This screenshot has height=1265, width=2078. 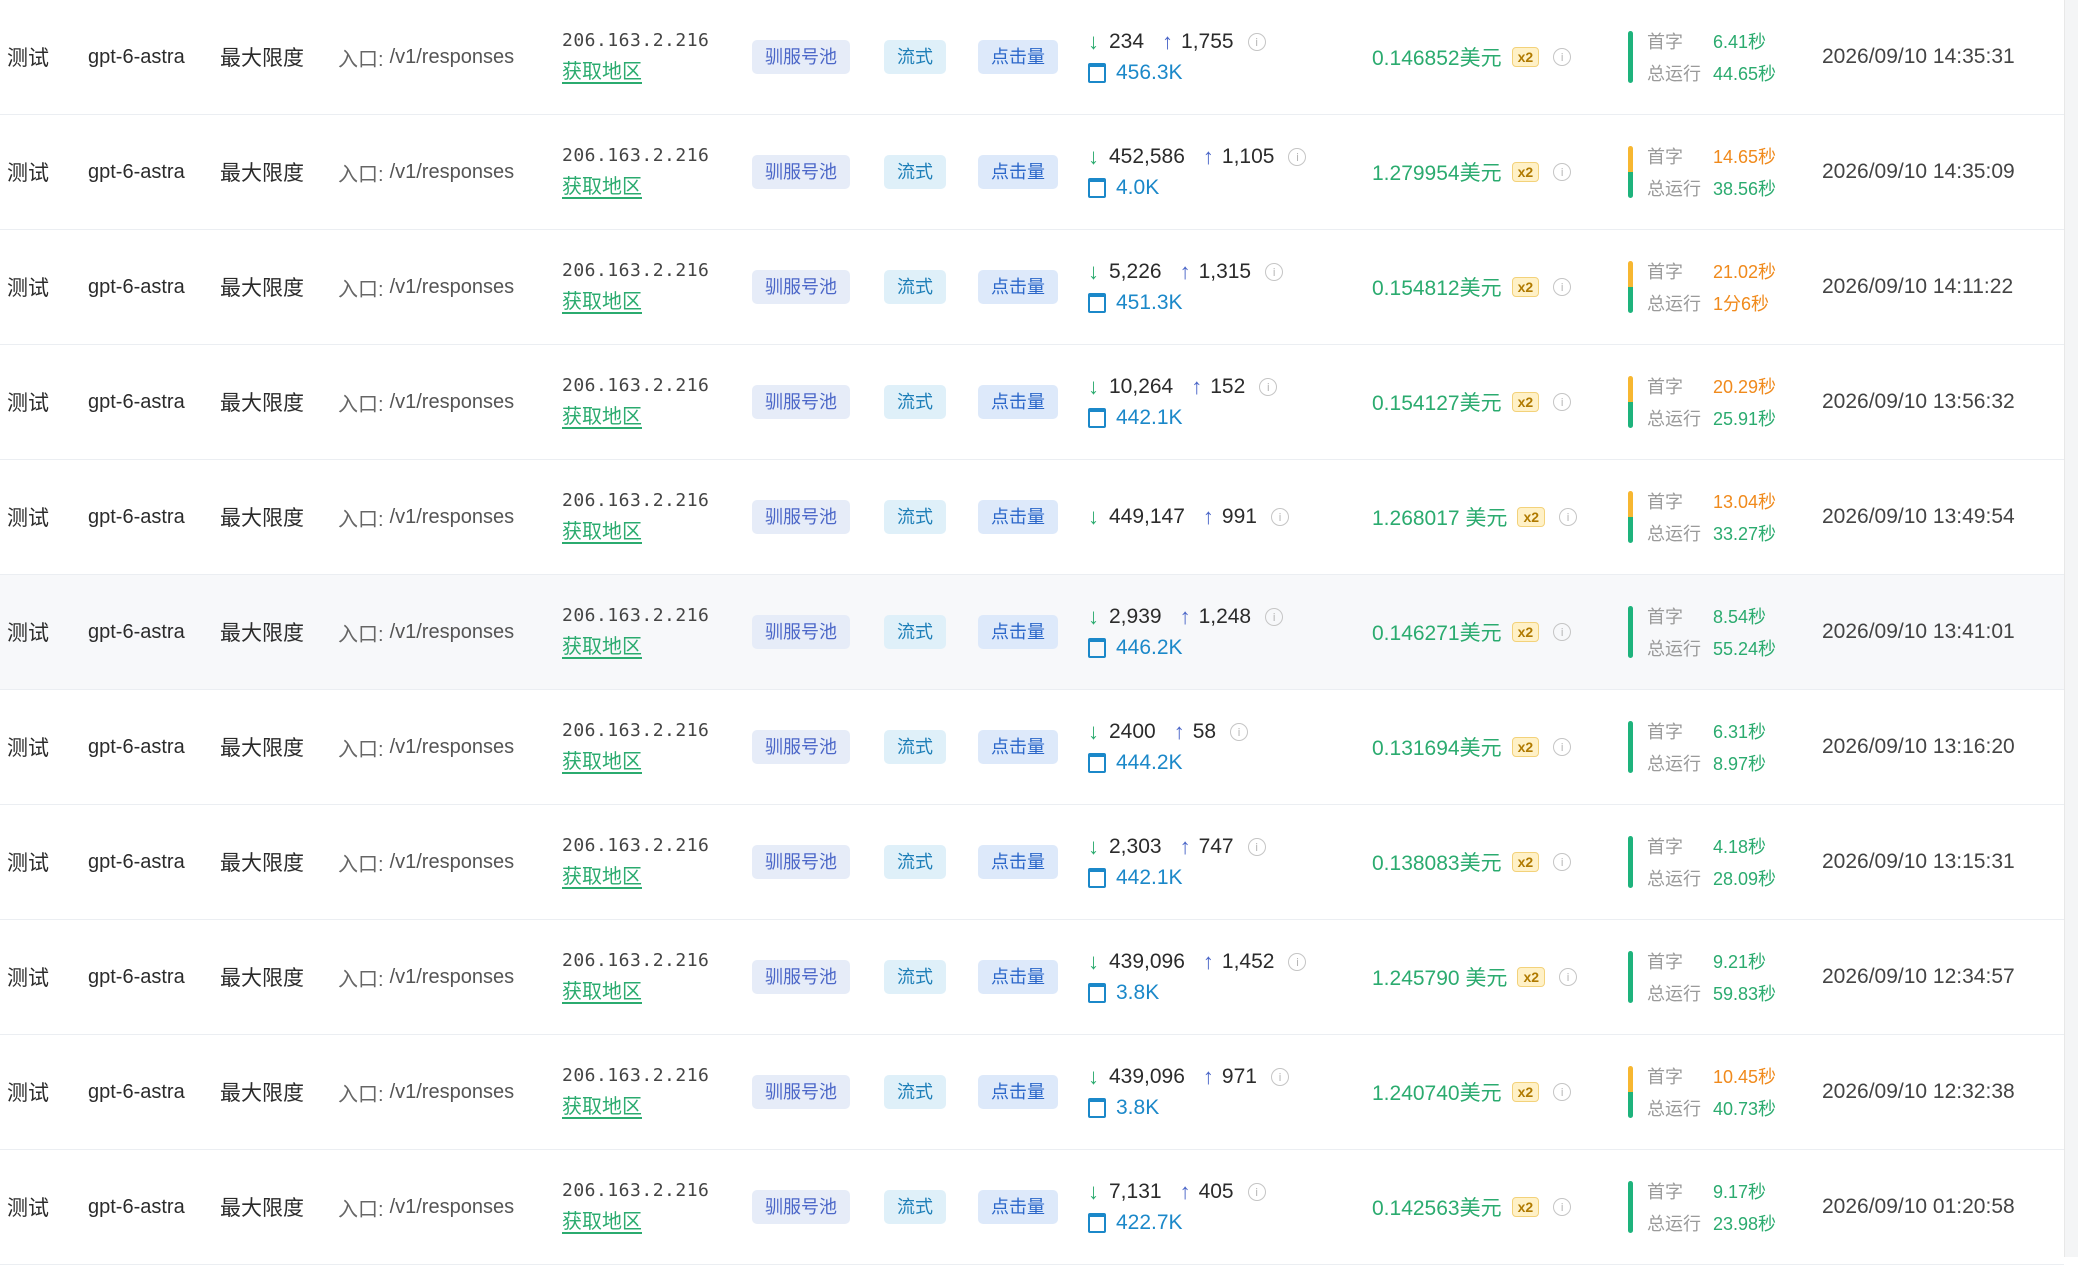 I want to click on token-counts: ↓ 7,131 ↑ 405 i, so click(x=1177, y=1192).